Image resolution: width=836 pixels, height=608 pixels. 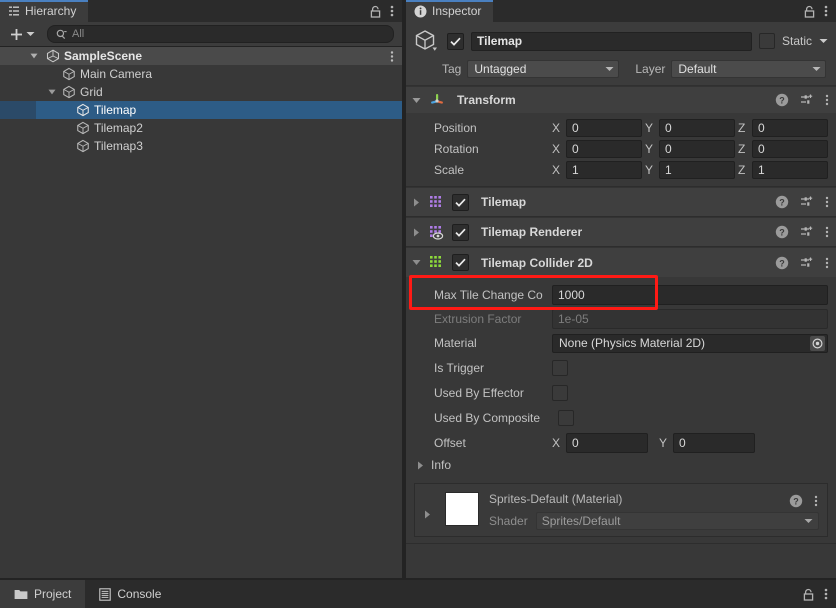 What do you see at coordinates (51, 11) in the screenshot?
I see `tab-hierarchy-label: Hierarchy` at bounding box center [51, 11].